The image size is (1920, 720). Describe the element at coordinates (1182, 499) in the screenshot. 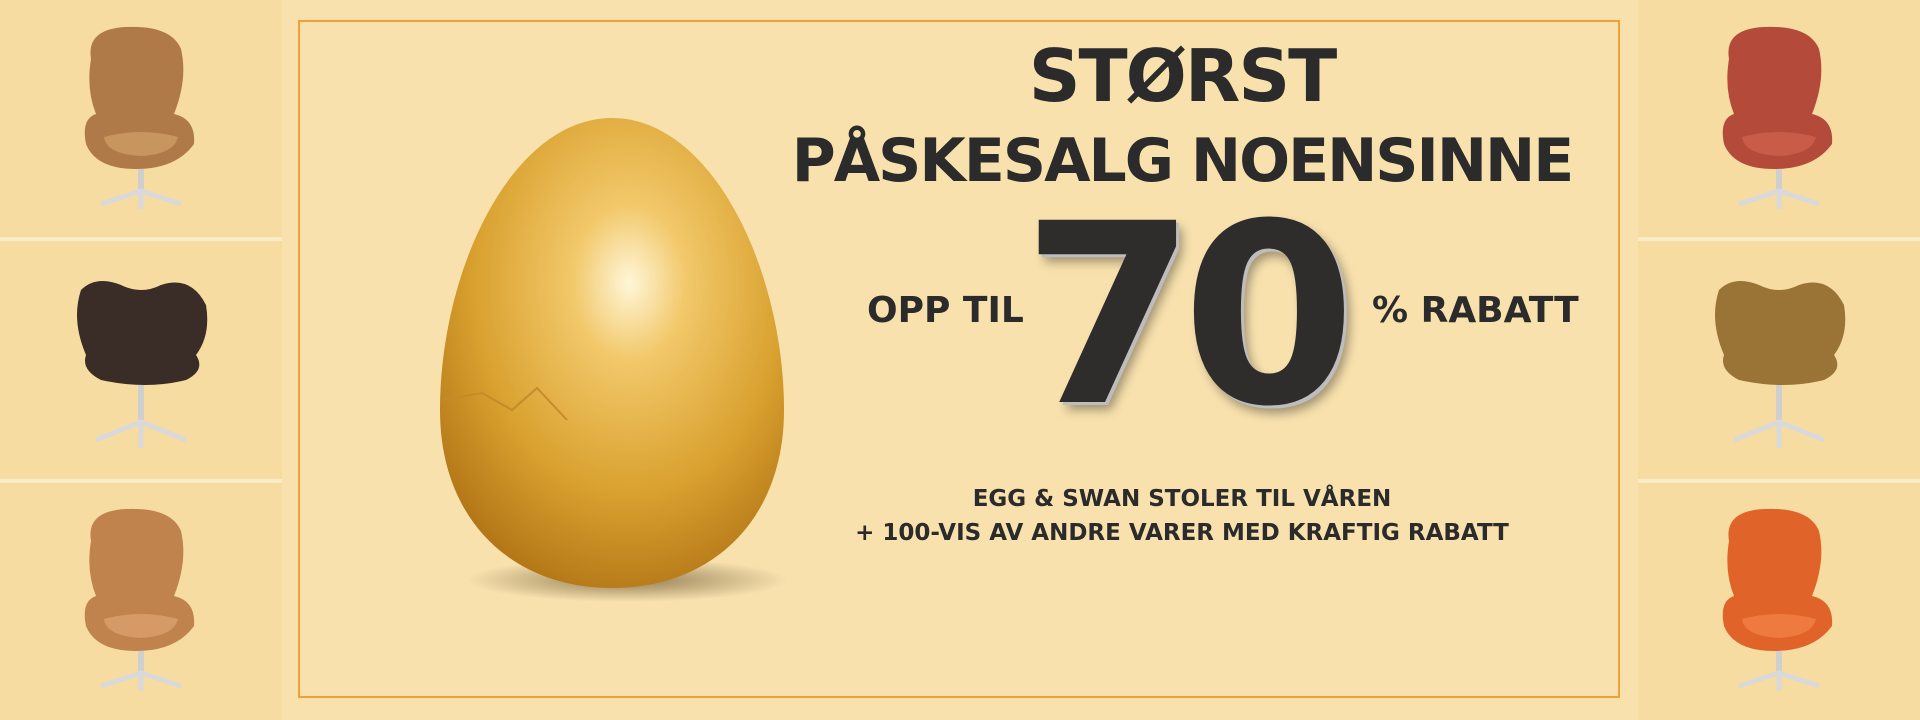

I see `subline-1: EGG & SWAN STOLER TIL VÅREN` at that location.